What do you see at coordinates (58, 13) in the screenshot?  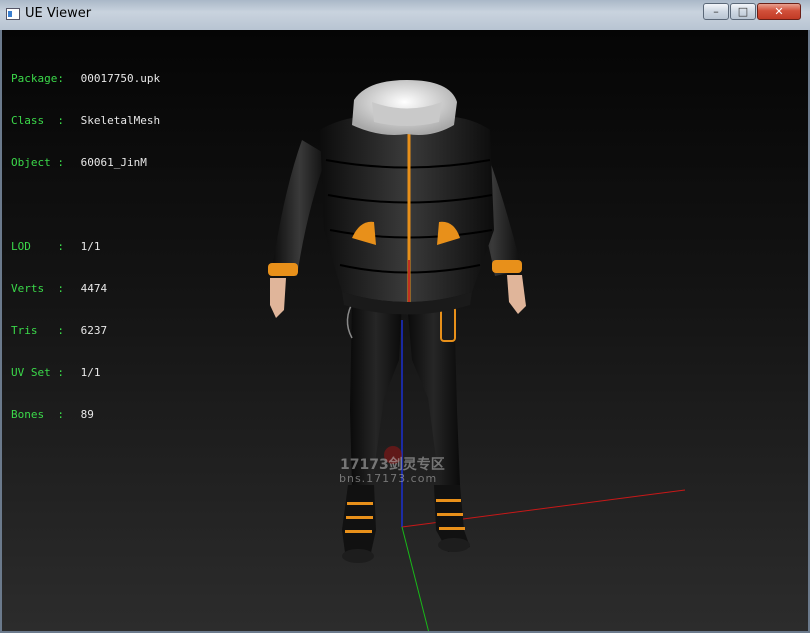 I see `window-title: UE Viewer` at bounding box center [58, 13].